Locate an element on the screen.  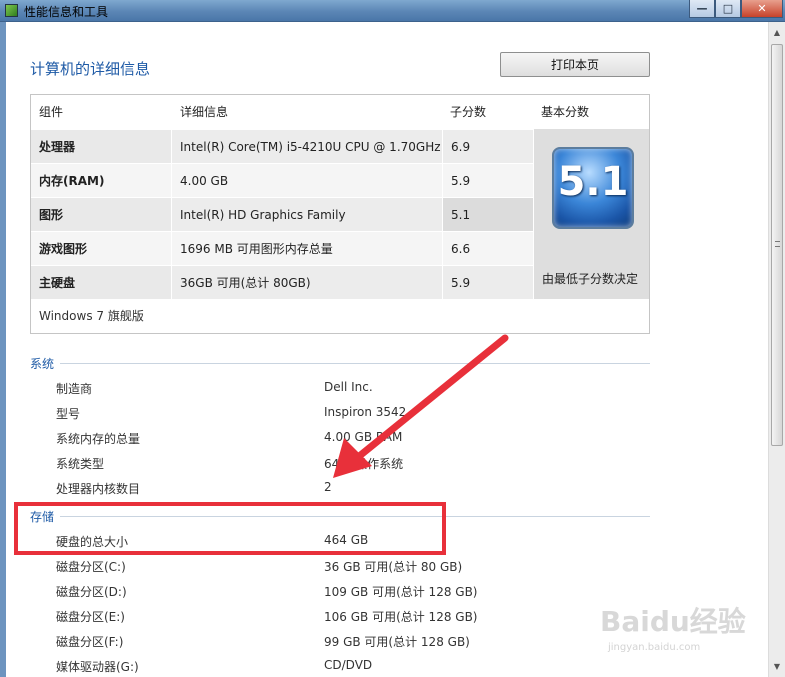
header-base-score: 基本分数 is located at coordinates (565, 112).